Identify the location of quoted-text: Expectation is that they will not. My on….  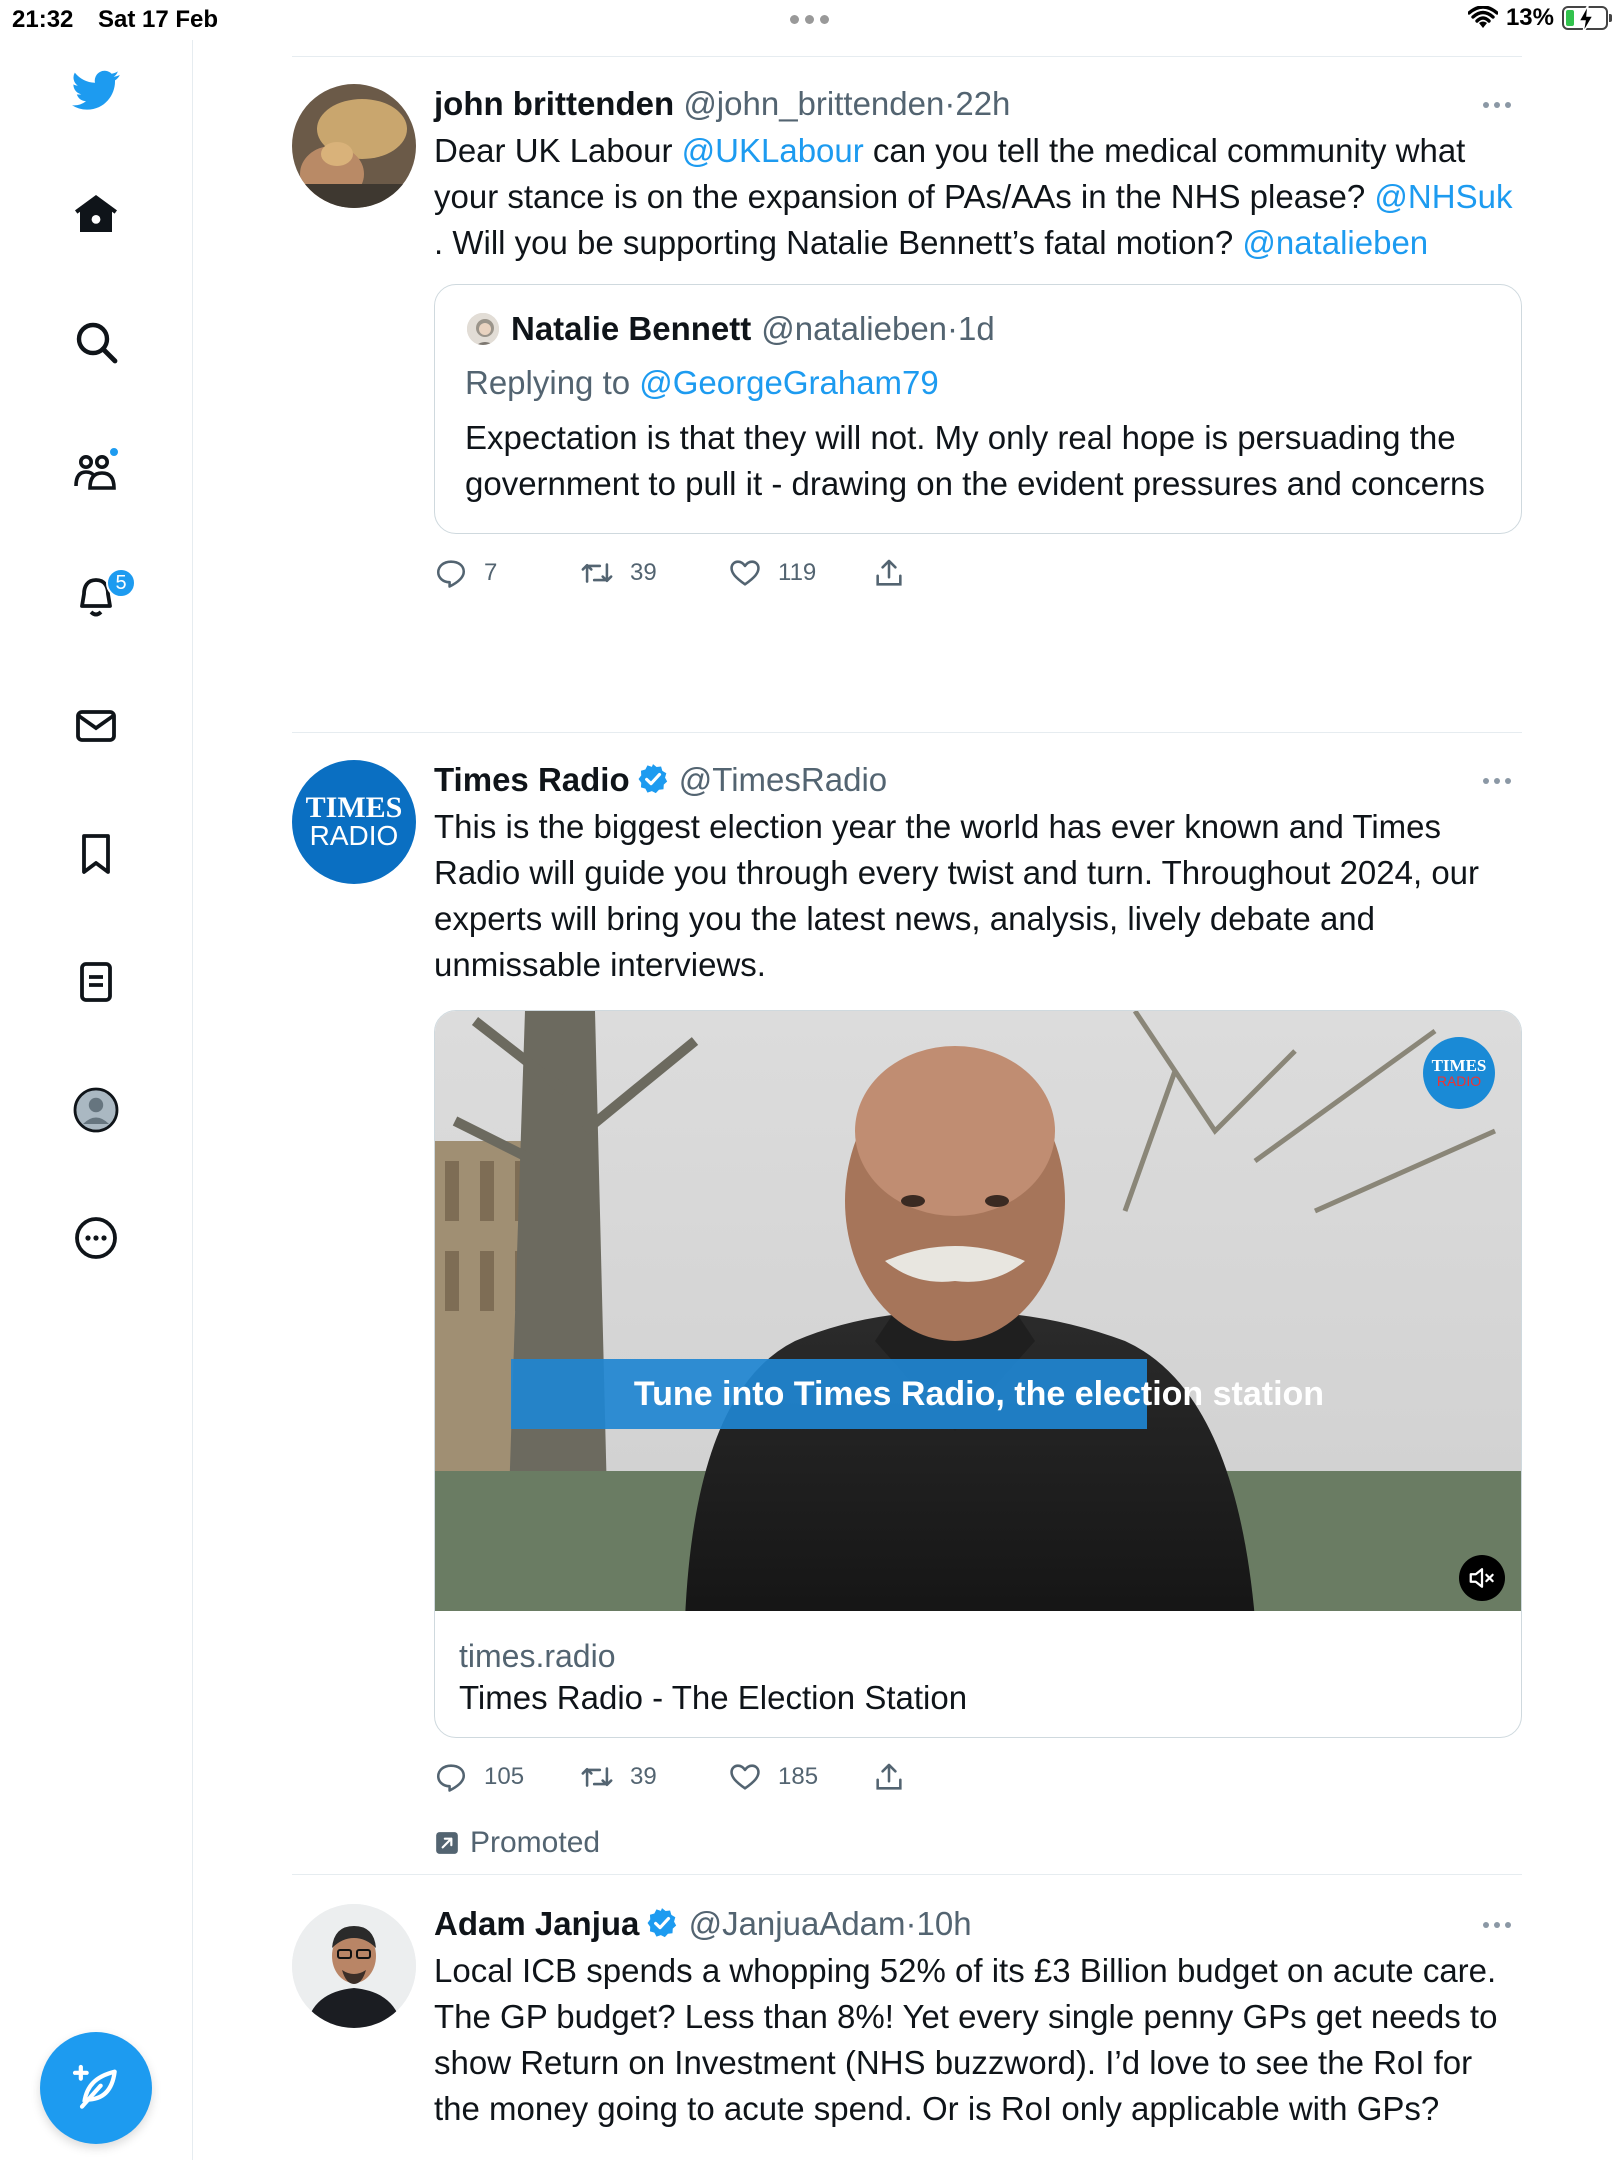
(975, 460).